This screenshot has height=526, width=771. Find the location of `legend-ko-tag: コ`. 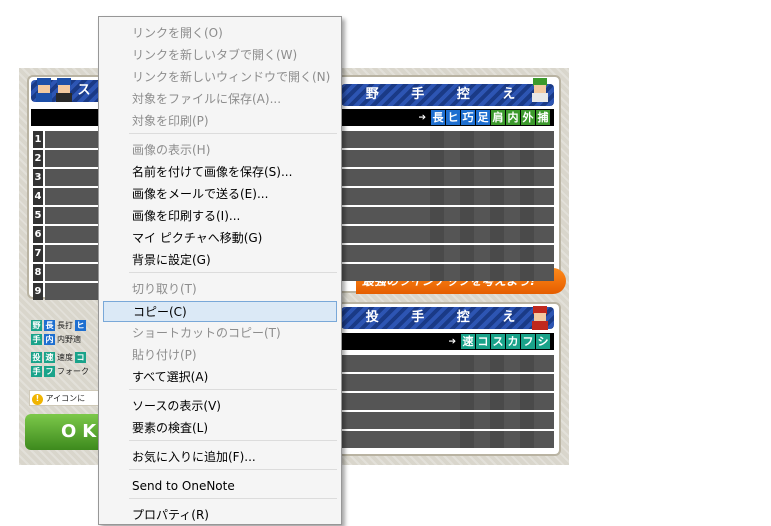

legend-ko-tag: コ is located at coordinates (80, 357).